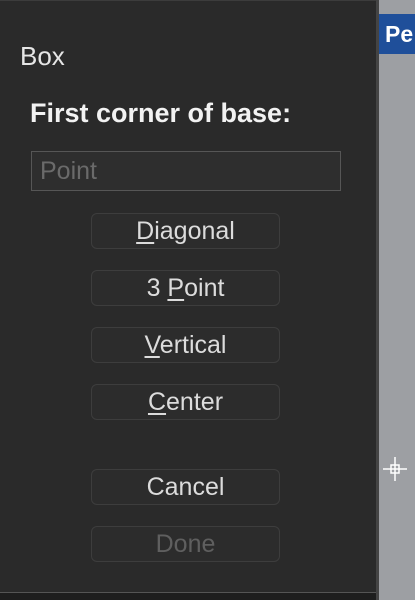  What do you see at coordinates (193, 345) in the screenshot?
I see `vertical-label: ertical` at bounding box center [193, 345].